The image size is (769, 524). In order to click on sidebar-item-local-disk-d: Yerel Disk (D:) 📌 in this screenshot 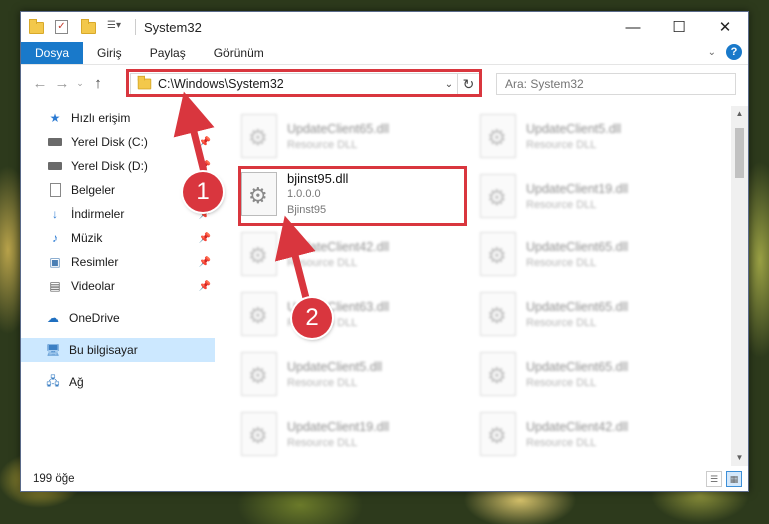, I will do `click(118, 166)`.